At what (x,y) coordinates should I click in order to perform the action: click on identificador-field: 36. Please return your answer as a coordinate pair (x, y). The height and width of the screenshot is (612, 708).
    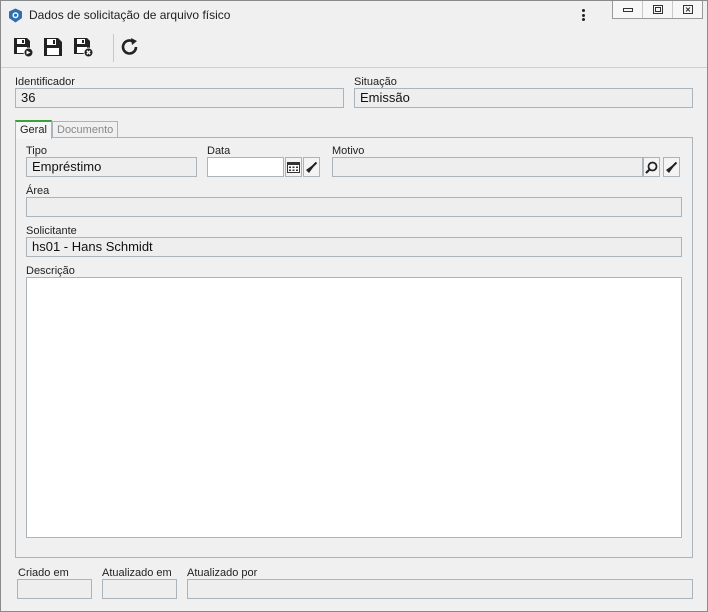
    Looking at the image, I should click on (179, 98).